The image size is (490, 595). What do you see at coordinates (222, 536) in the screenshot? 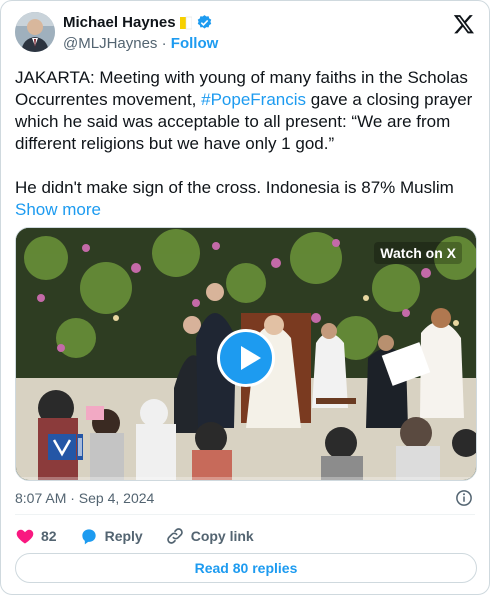
I see `copy-link-label: Copy link` at bounding box center [222, 536].